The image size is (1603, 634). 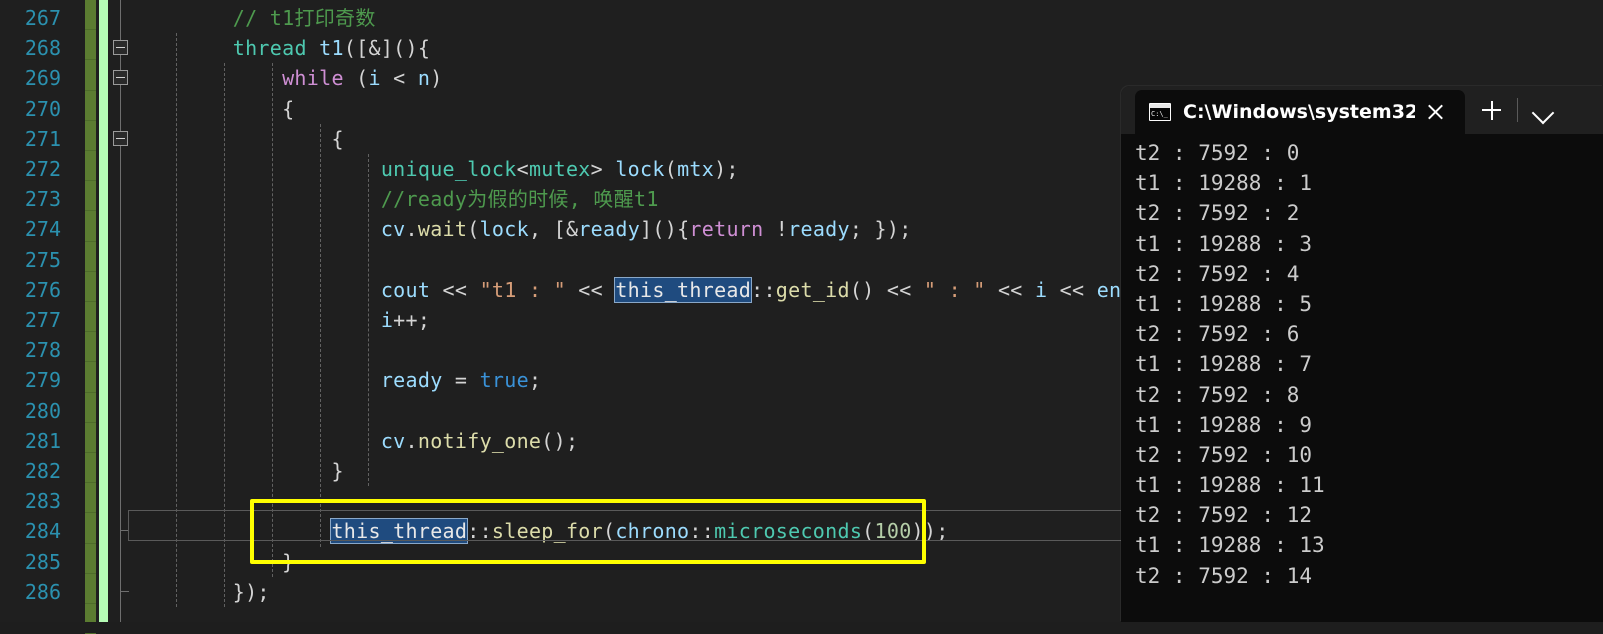 I want to click on code-token: sleep_for, so click(x=547, y=531).